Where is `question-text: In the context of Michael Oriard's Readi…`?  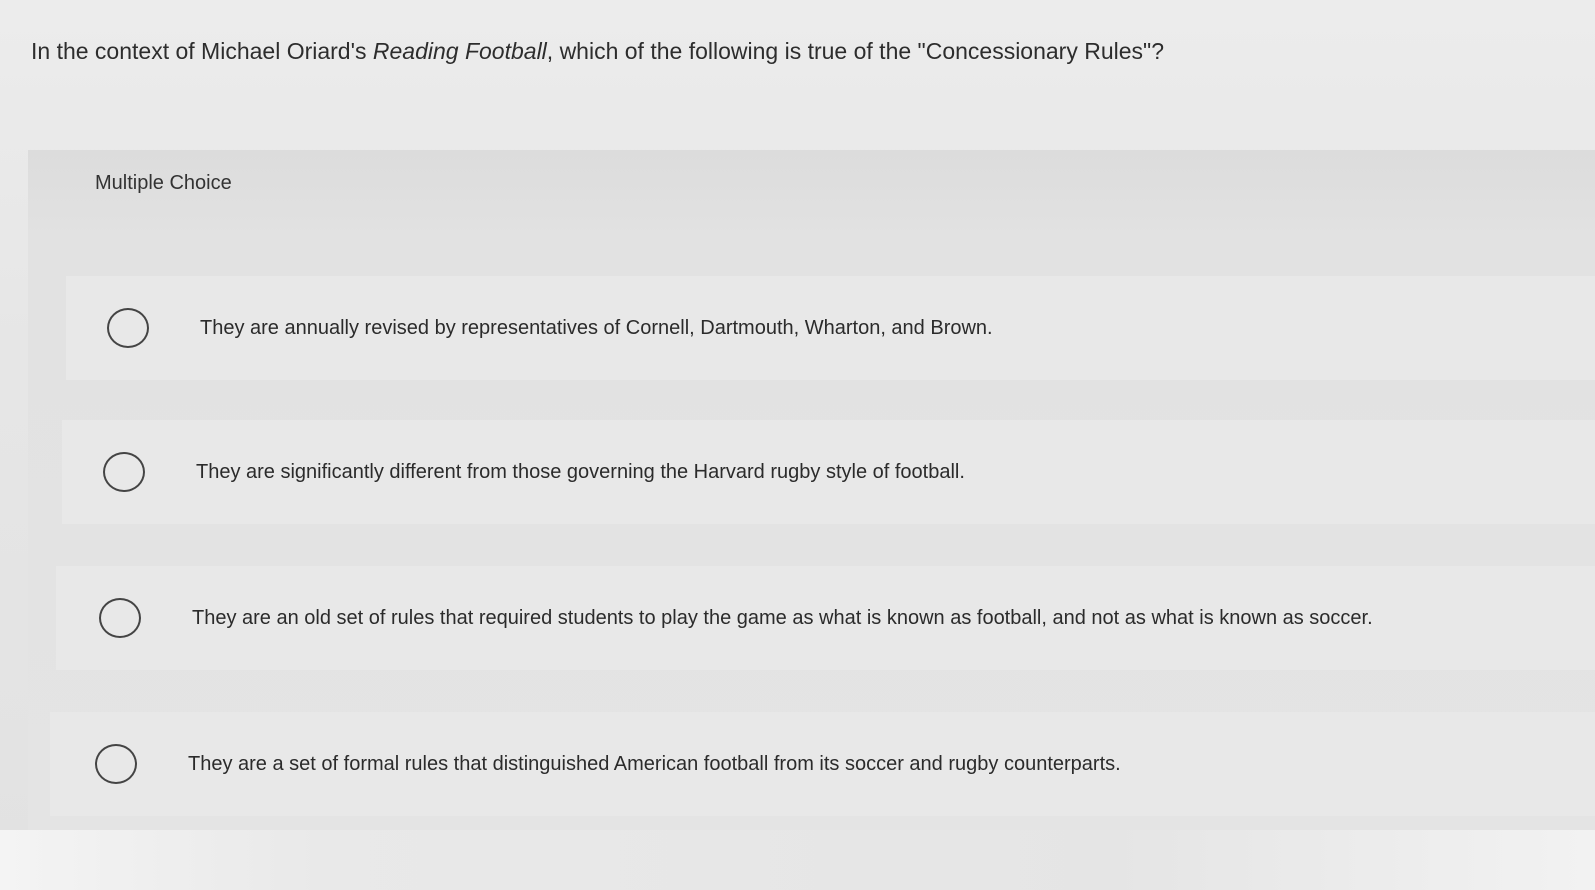
question-text: In the context of Michael Oriard's Readi… is located at coordinates (791, 51).